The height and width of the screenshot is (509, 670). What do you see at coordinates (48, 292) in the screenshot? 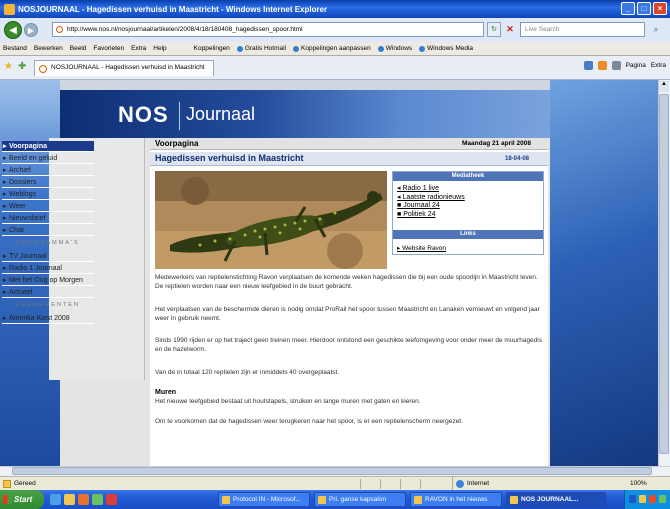
I see `sidebar-item-actueel: Actueel` at bounding box center [48, 292].